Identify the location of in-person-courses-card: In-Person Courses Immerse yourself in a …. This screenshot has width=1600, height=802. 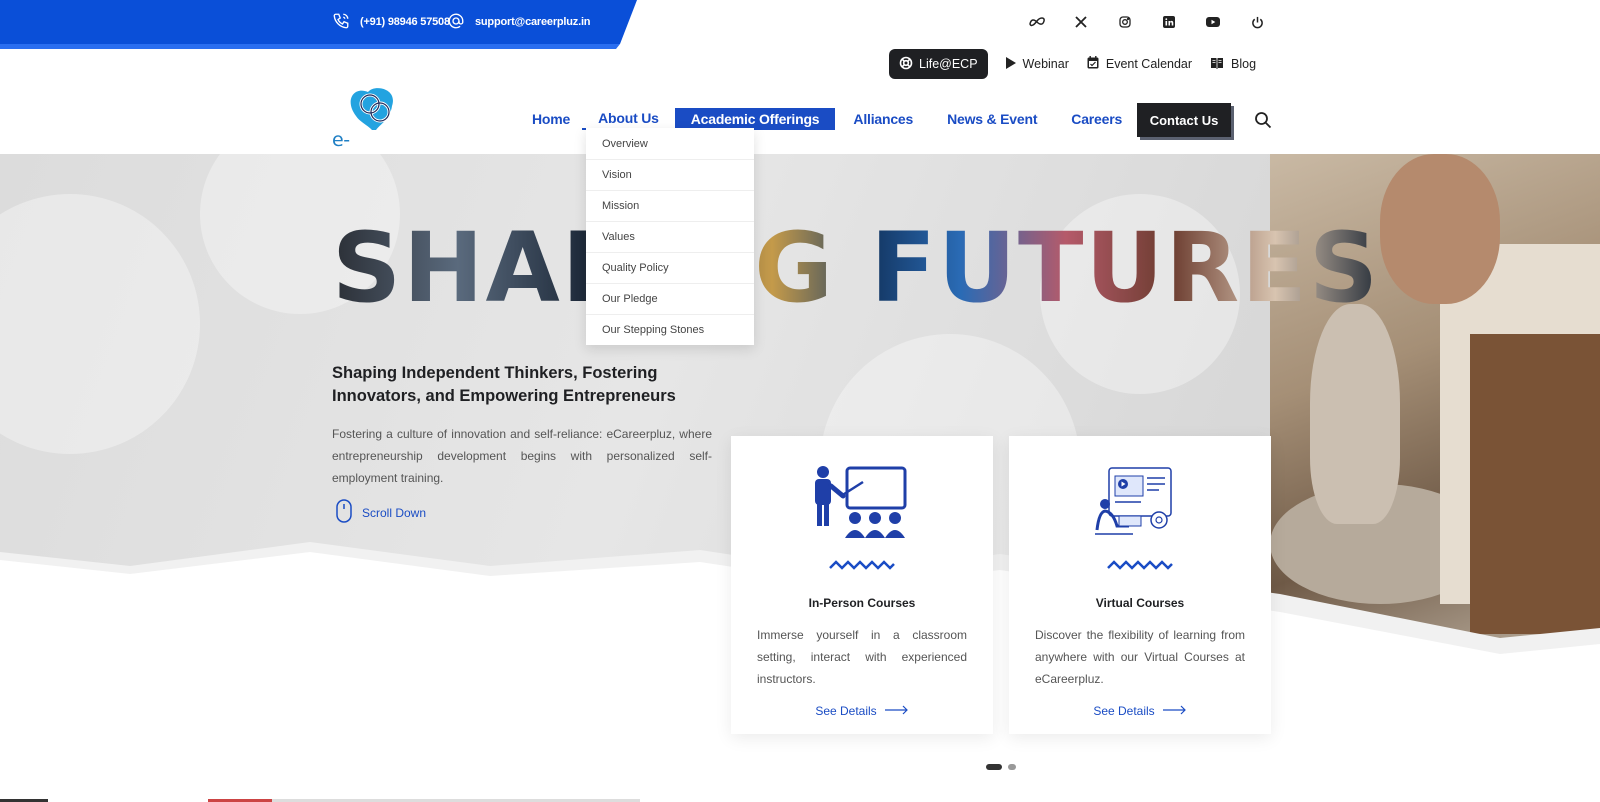
(862, 585).